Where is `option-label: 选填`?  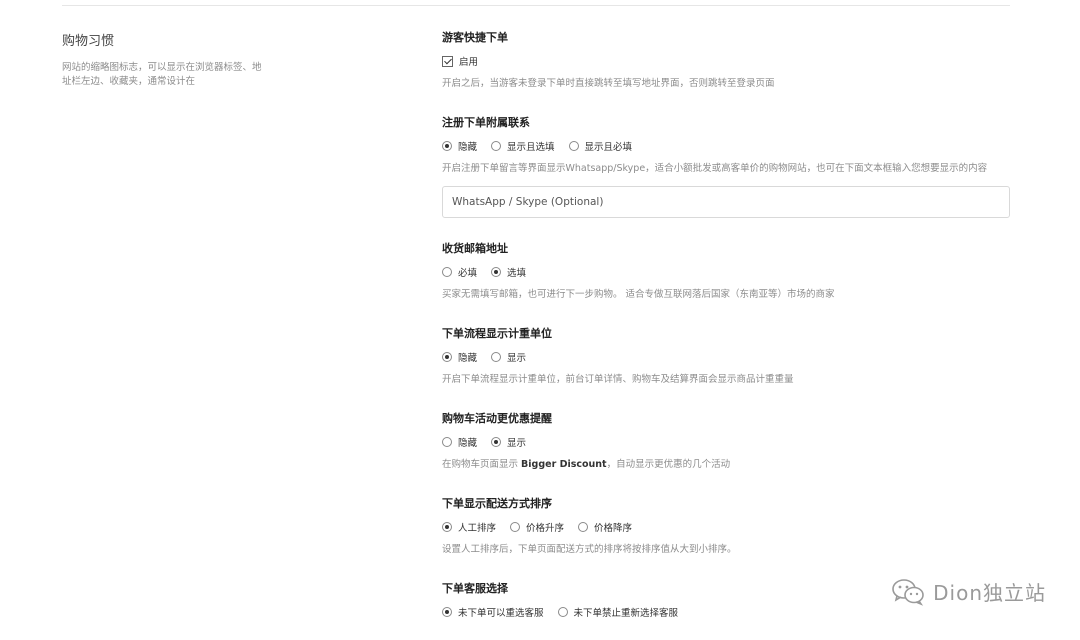 option-label: 选填 is located at coordinates (517, 273).